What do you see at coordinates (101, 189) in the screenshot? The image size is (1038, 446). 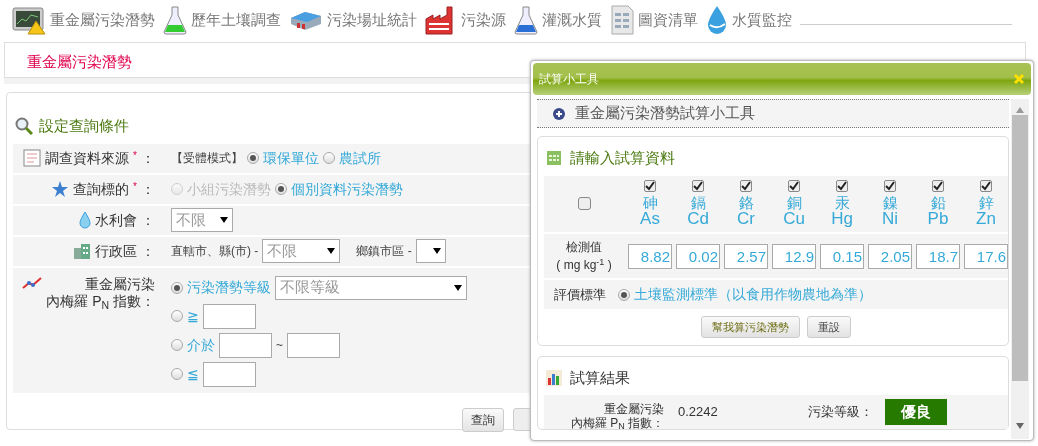 I see `field-label: 查詢標的` at bounding box center [101, 189].